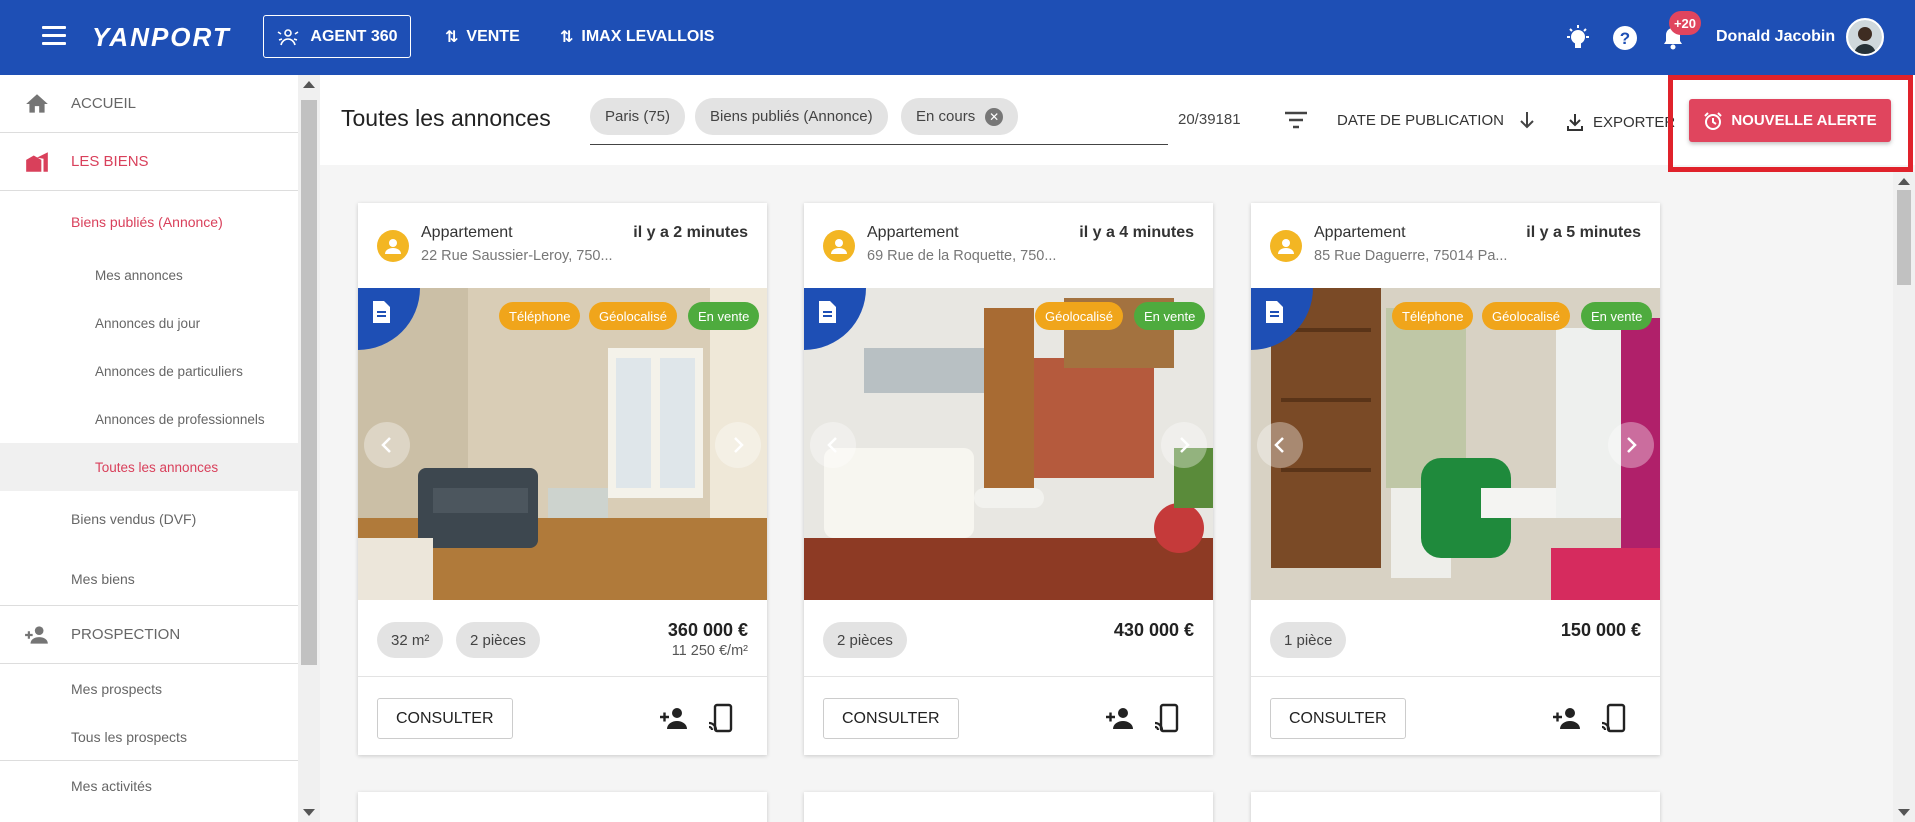  What do you see at coordinates (1620, 122) in the screenshot?
I see `export-button: EXPORTER` at bounding box center [1620, 122].